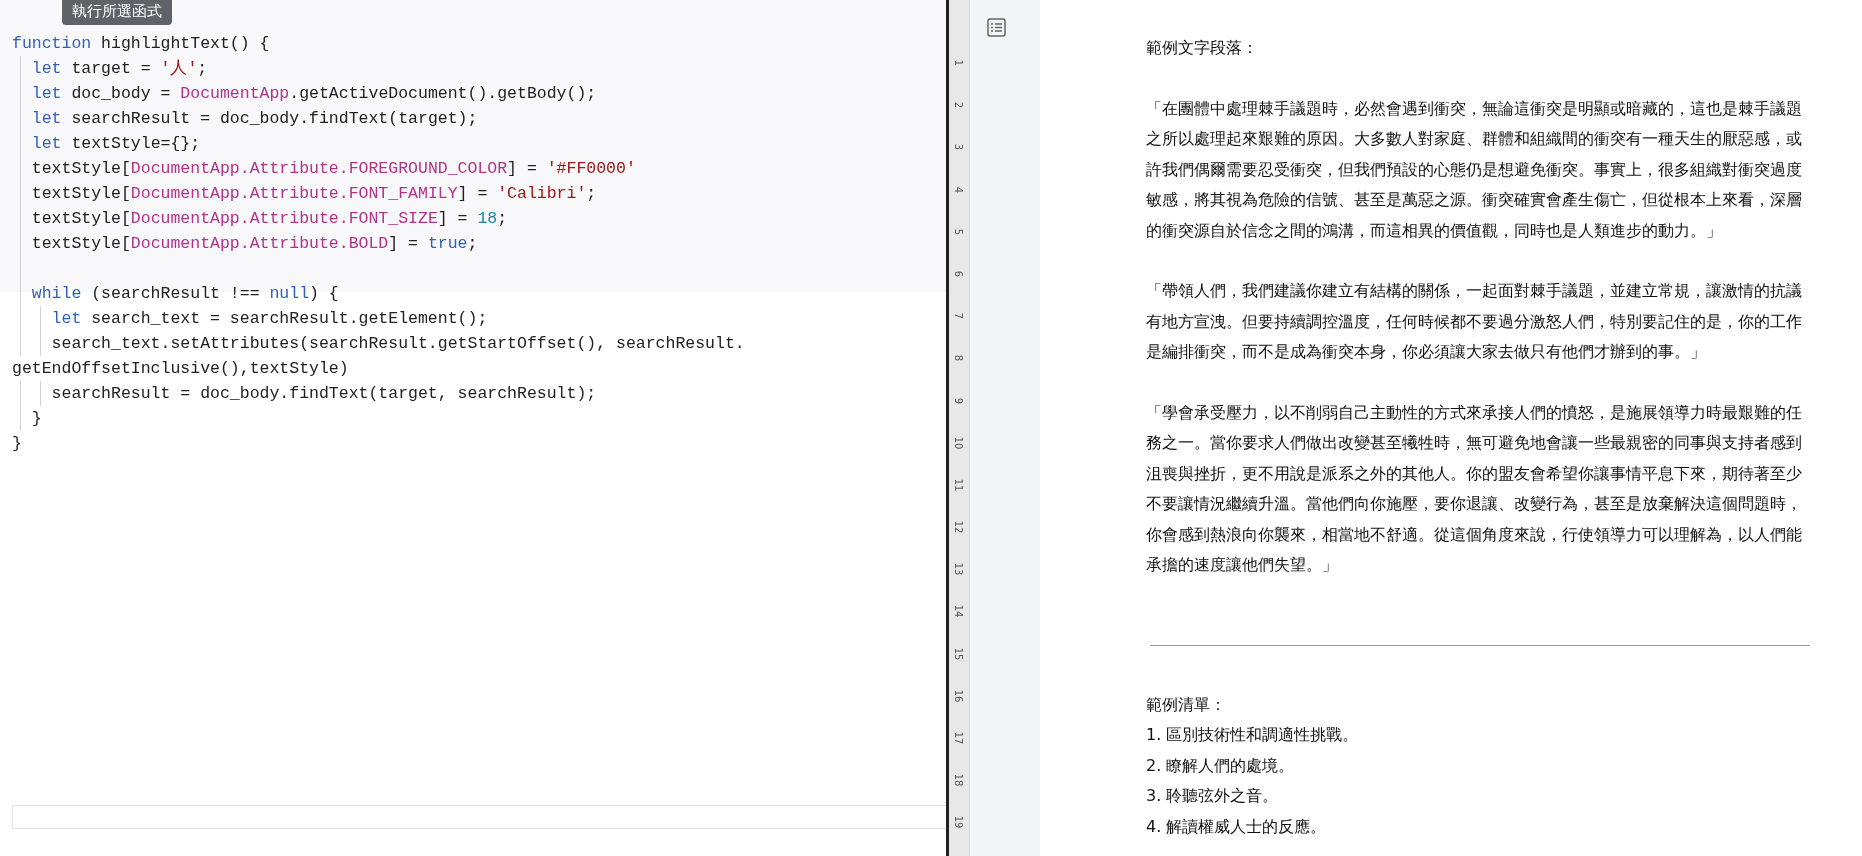  What do you see at coordinates (1253, 735) in the screenshot?
I see `list-item: 1. 區別技術性和調適性挑戰。` at bounding box center [1253, 735].